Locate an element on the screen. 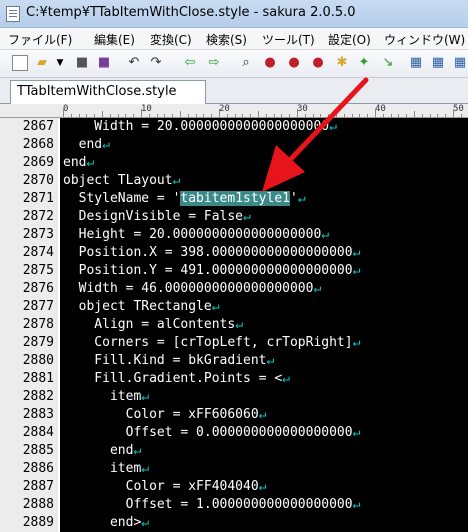 The image size is (468, 532). redo-icon: ↷ is located at coordinates (156, 63).